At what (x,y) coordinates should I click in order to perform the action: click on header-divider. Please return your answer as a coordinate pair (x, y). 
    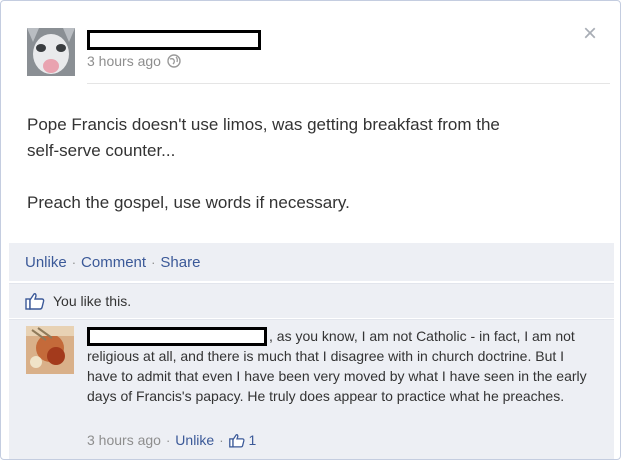
    Looking at the image, I should click on (348, 83).